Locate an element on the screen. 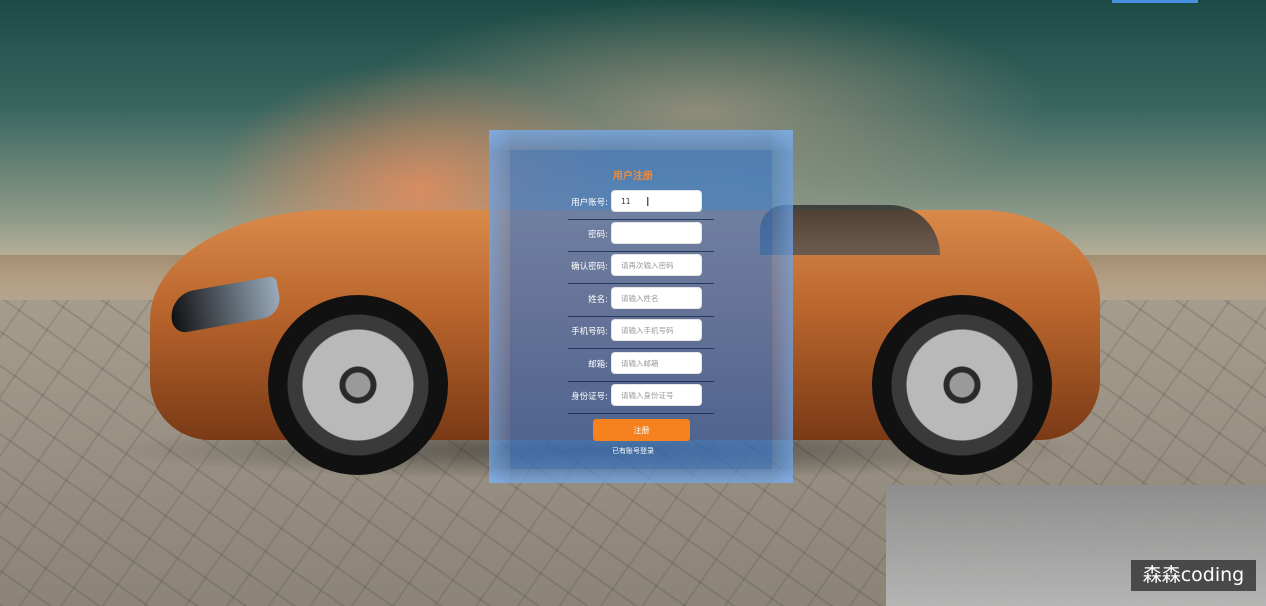 The image size is (1266, 606). watermark: 森森coding is located at coordinates (1193, 575).